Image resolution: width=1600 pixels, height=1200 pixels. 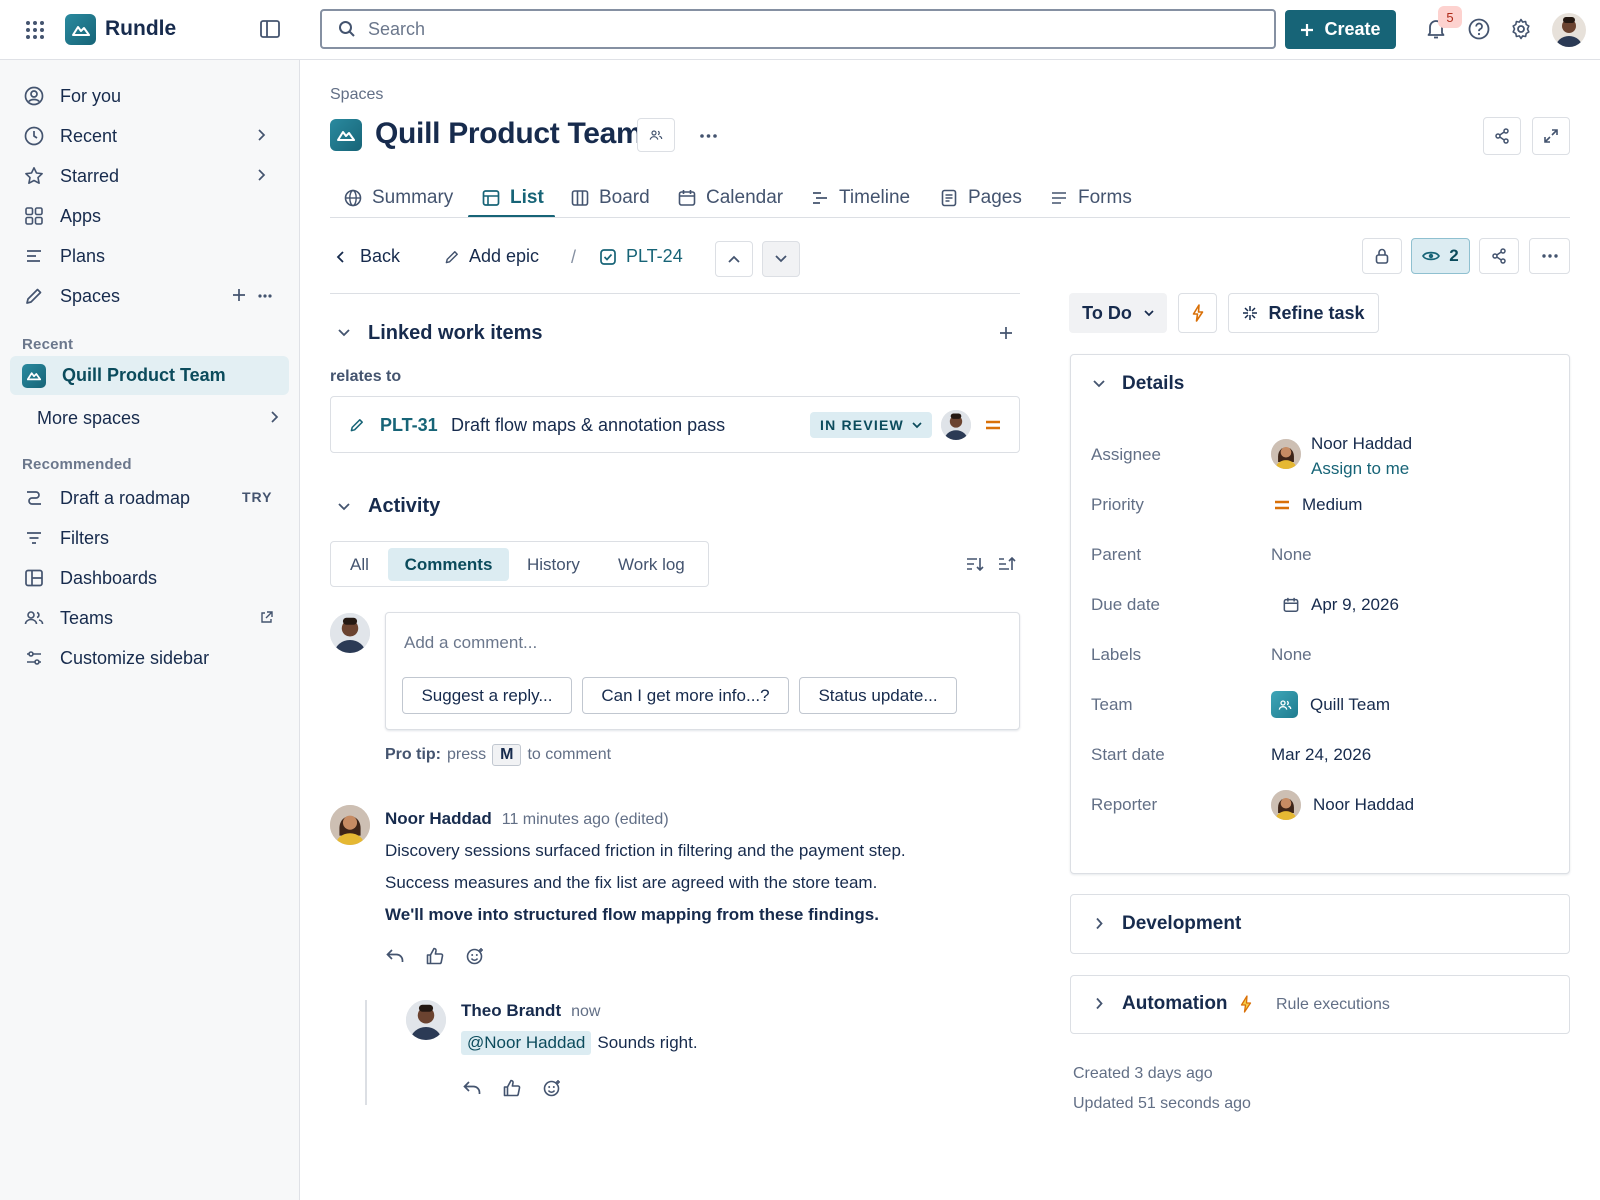 What do you see at coordinates (1330, 704) in the screenshot?
I see `team-field: Quill Team` at bounding box center [1330, 704].